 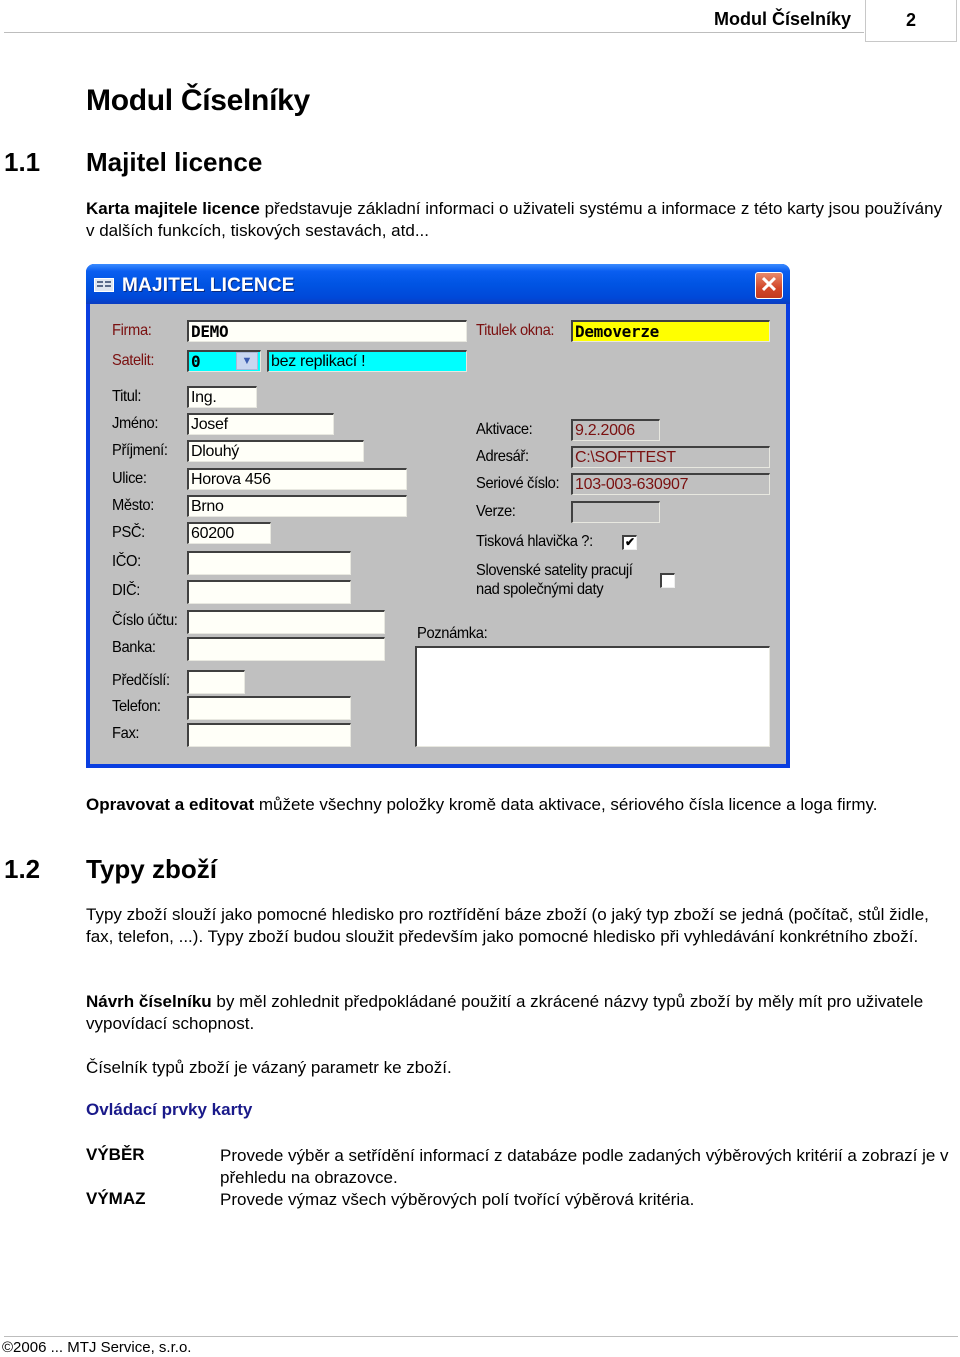 What do you see at coordinates (133, 360) in the screenshot?
I see `satelit-label: Satelit:` at bounding box center [133, 360].